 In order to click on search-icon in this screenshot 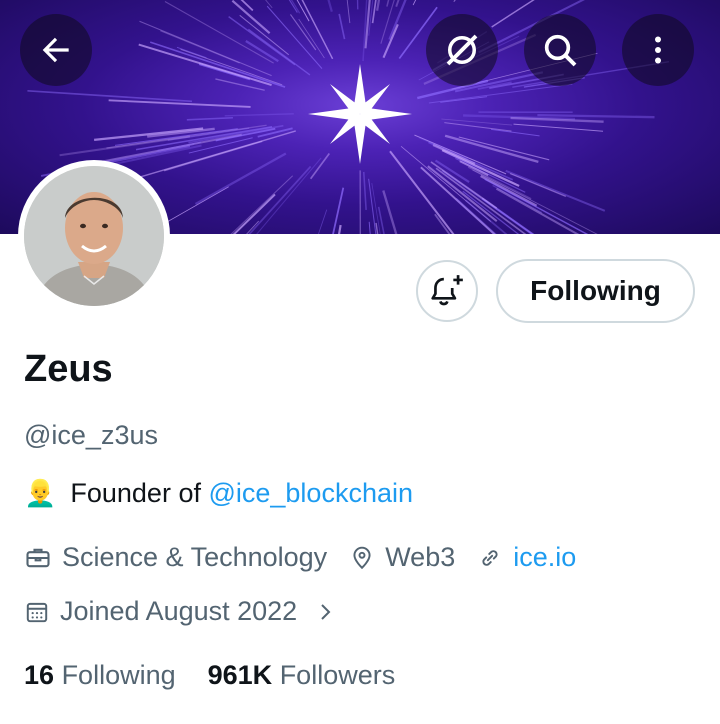, I will do `click(560, 50)`.